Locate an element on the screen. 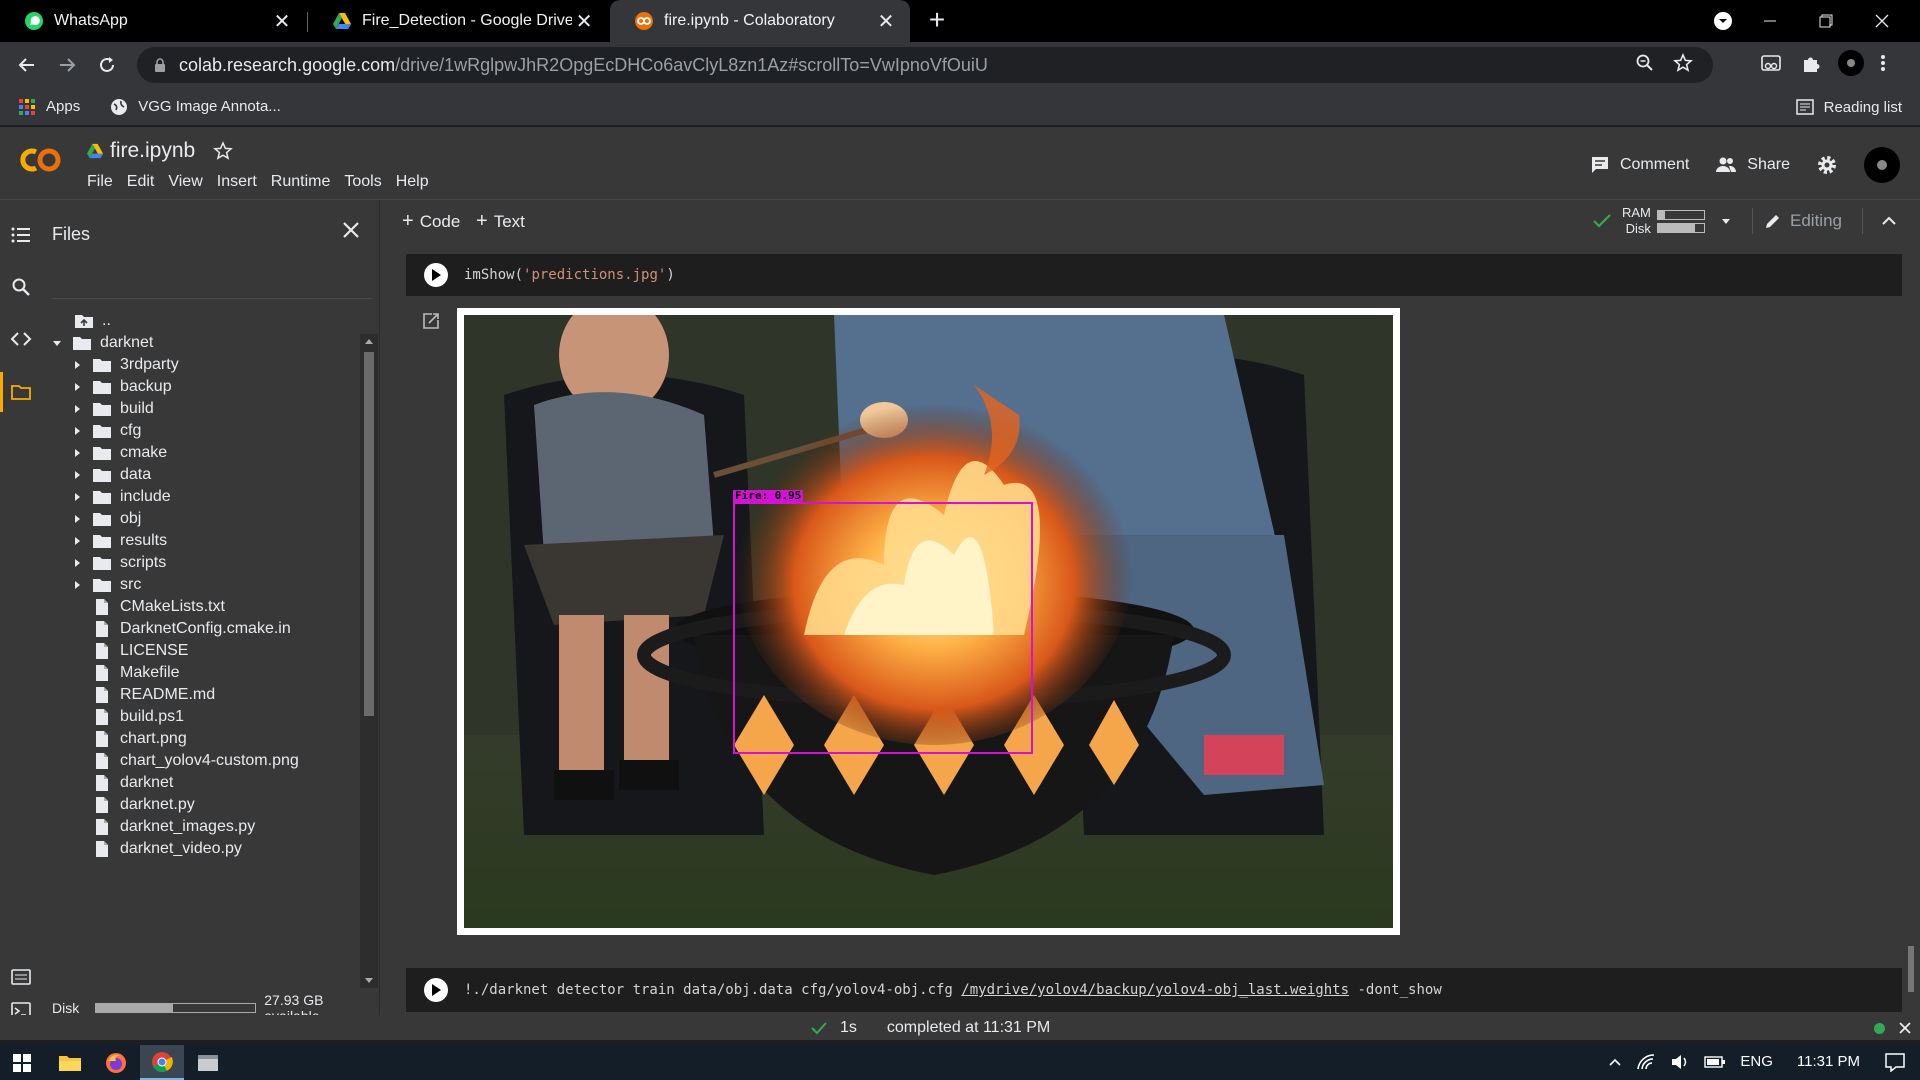  editing-label: Editing is located at coordinates (1816, 220).